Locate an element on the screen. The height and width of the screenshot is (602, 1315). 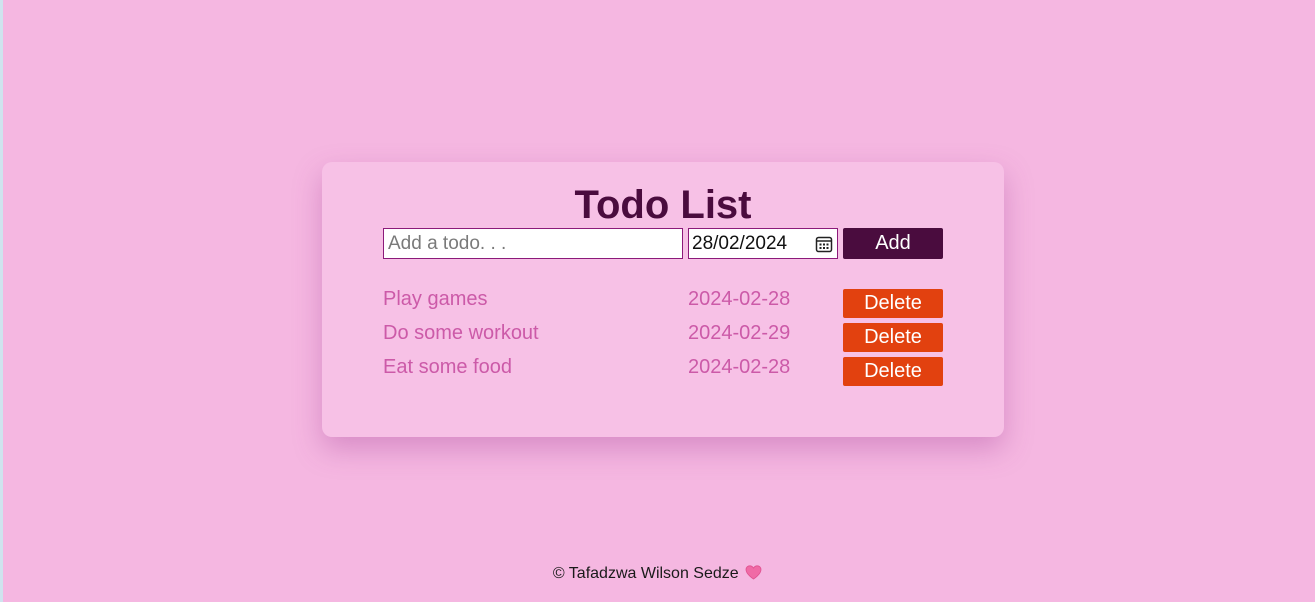
date-input: 28/02/2024 is located at coordinates (763, 243).